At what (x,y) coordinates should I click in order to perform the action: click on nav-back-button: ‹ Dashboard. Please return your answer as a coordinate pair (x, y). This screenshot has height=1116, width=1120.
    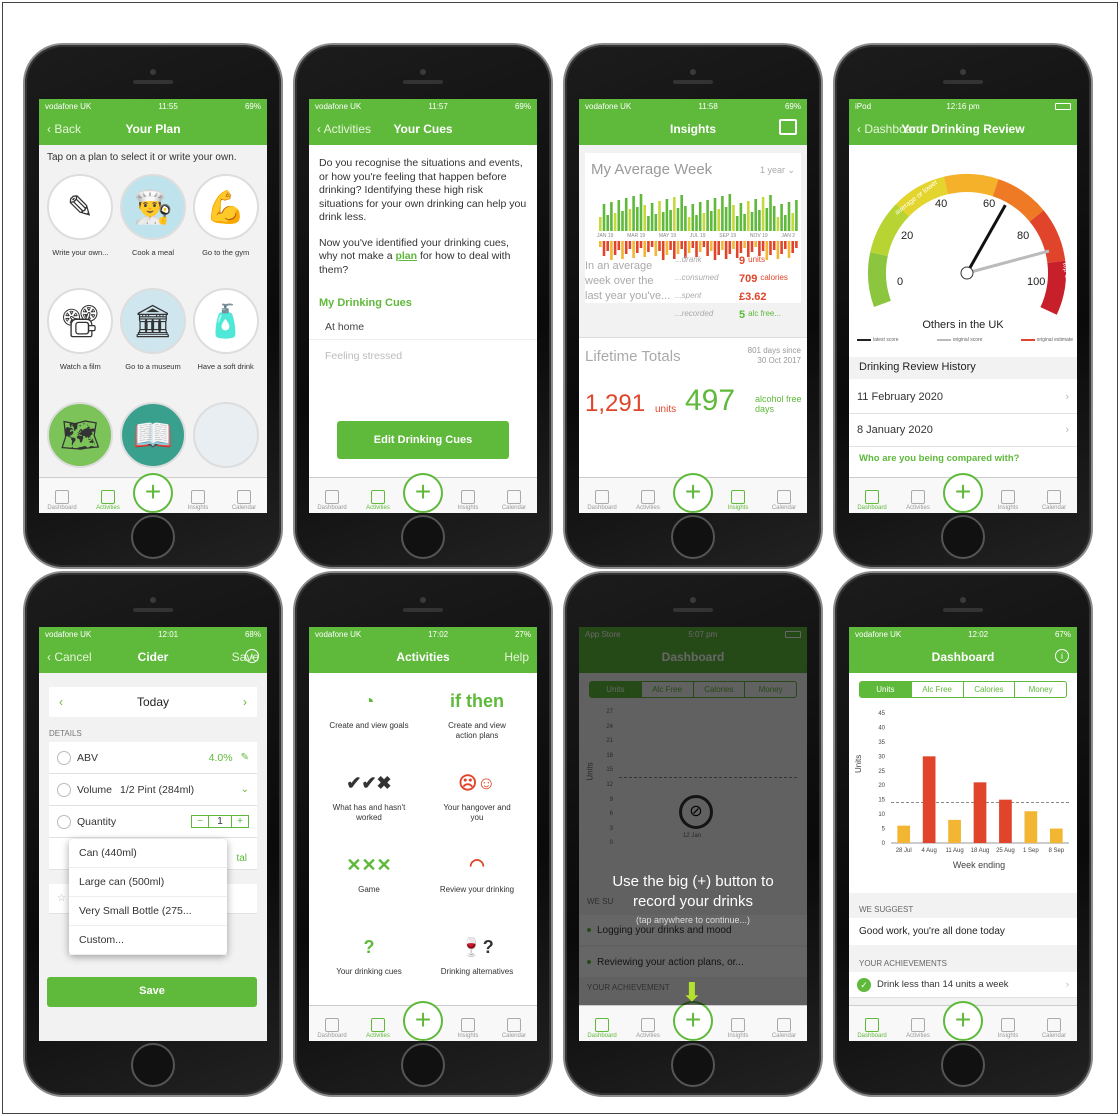
    Looking at the image, I should click on (890, 129).